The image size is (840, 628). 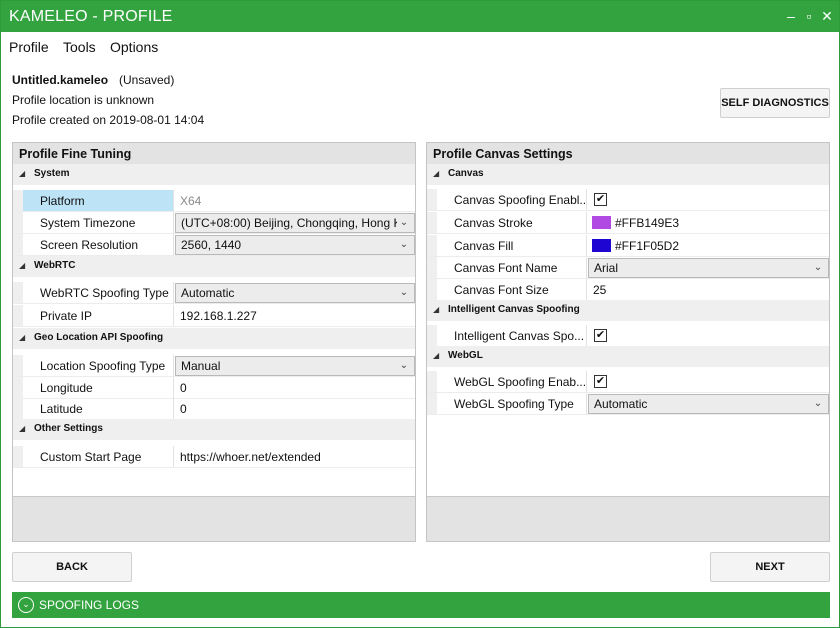 I want to click on row-canvas-stroke: Canvas Stroke #FFB149E3, so click(x=628, y=223).